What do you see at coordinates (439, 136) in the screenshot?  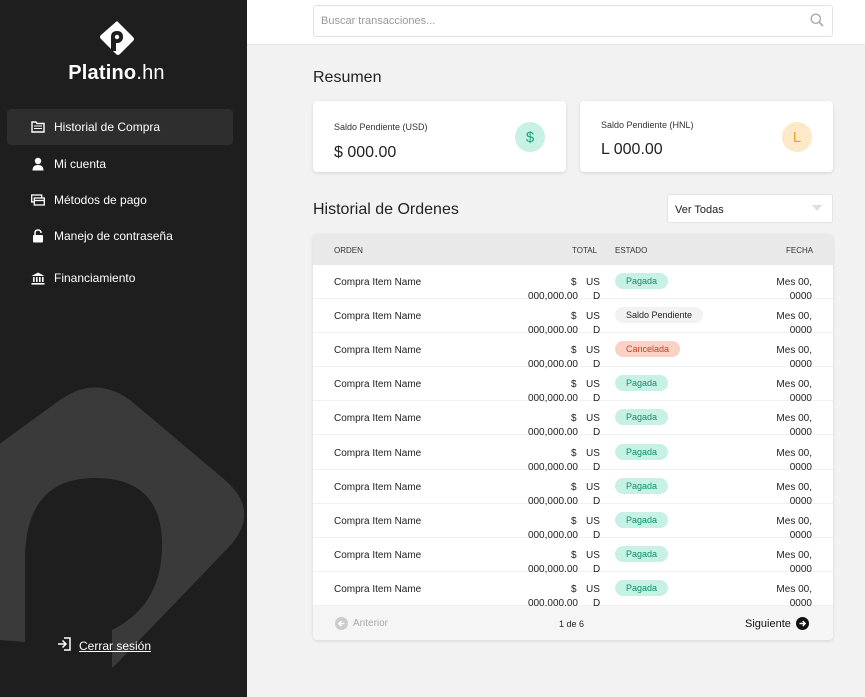 I see `balance-card-usd: Saldo Pendiente (USD) $ 000.00 $` at bounding box center [439, 136].